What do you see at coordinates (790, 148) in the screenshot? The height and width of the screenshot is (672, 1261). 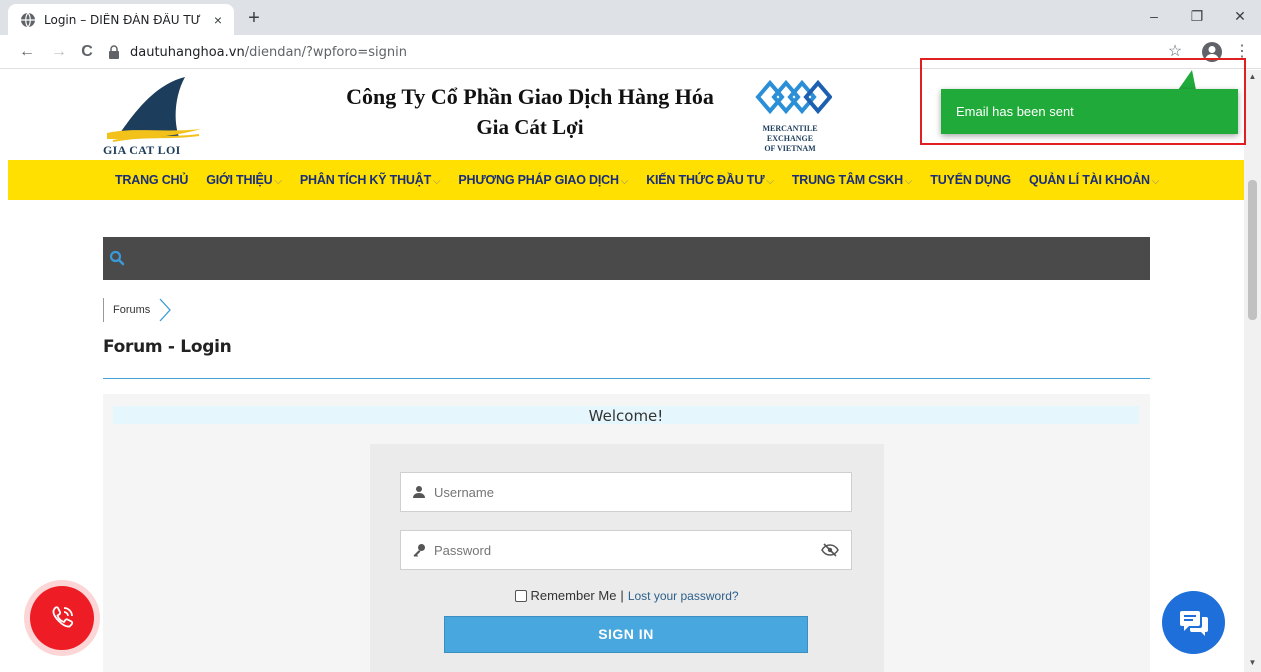 I see `mxv-text-line3: OF VIETNAM` at bounding box center [790, 148].